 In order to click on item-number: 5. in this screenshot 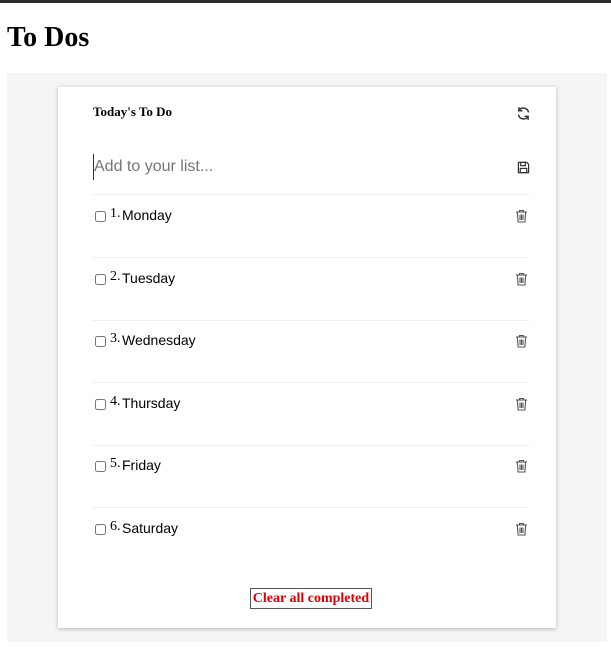, I will do `click(115, 463)`.